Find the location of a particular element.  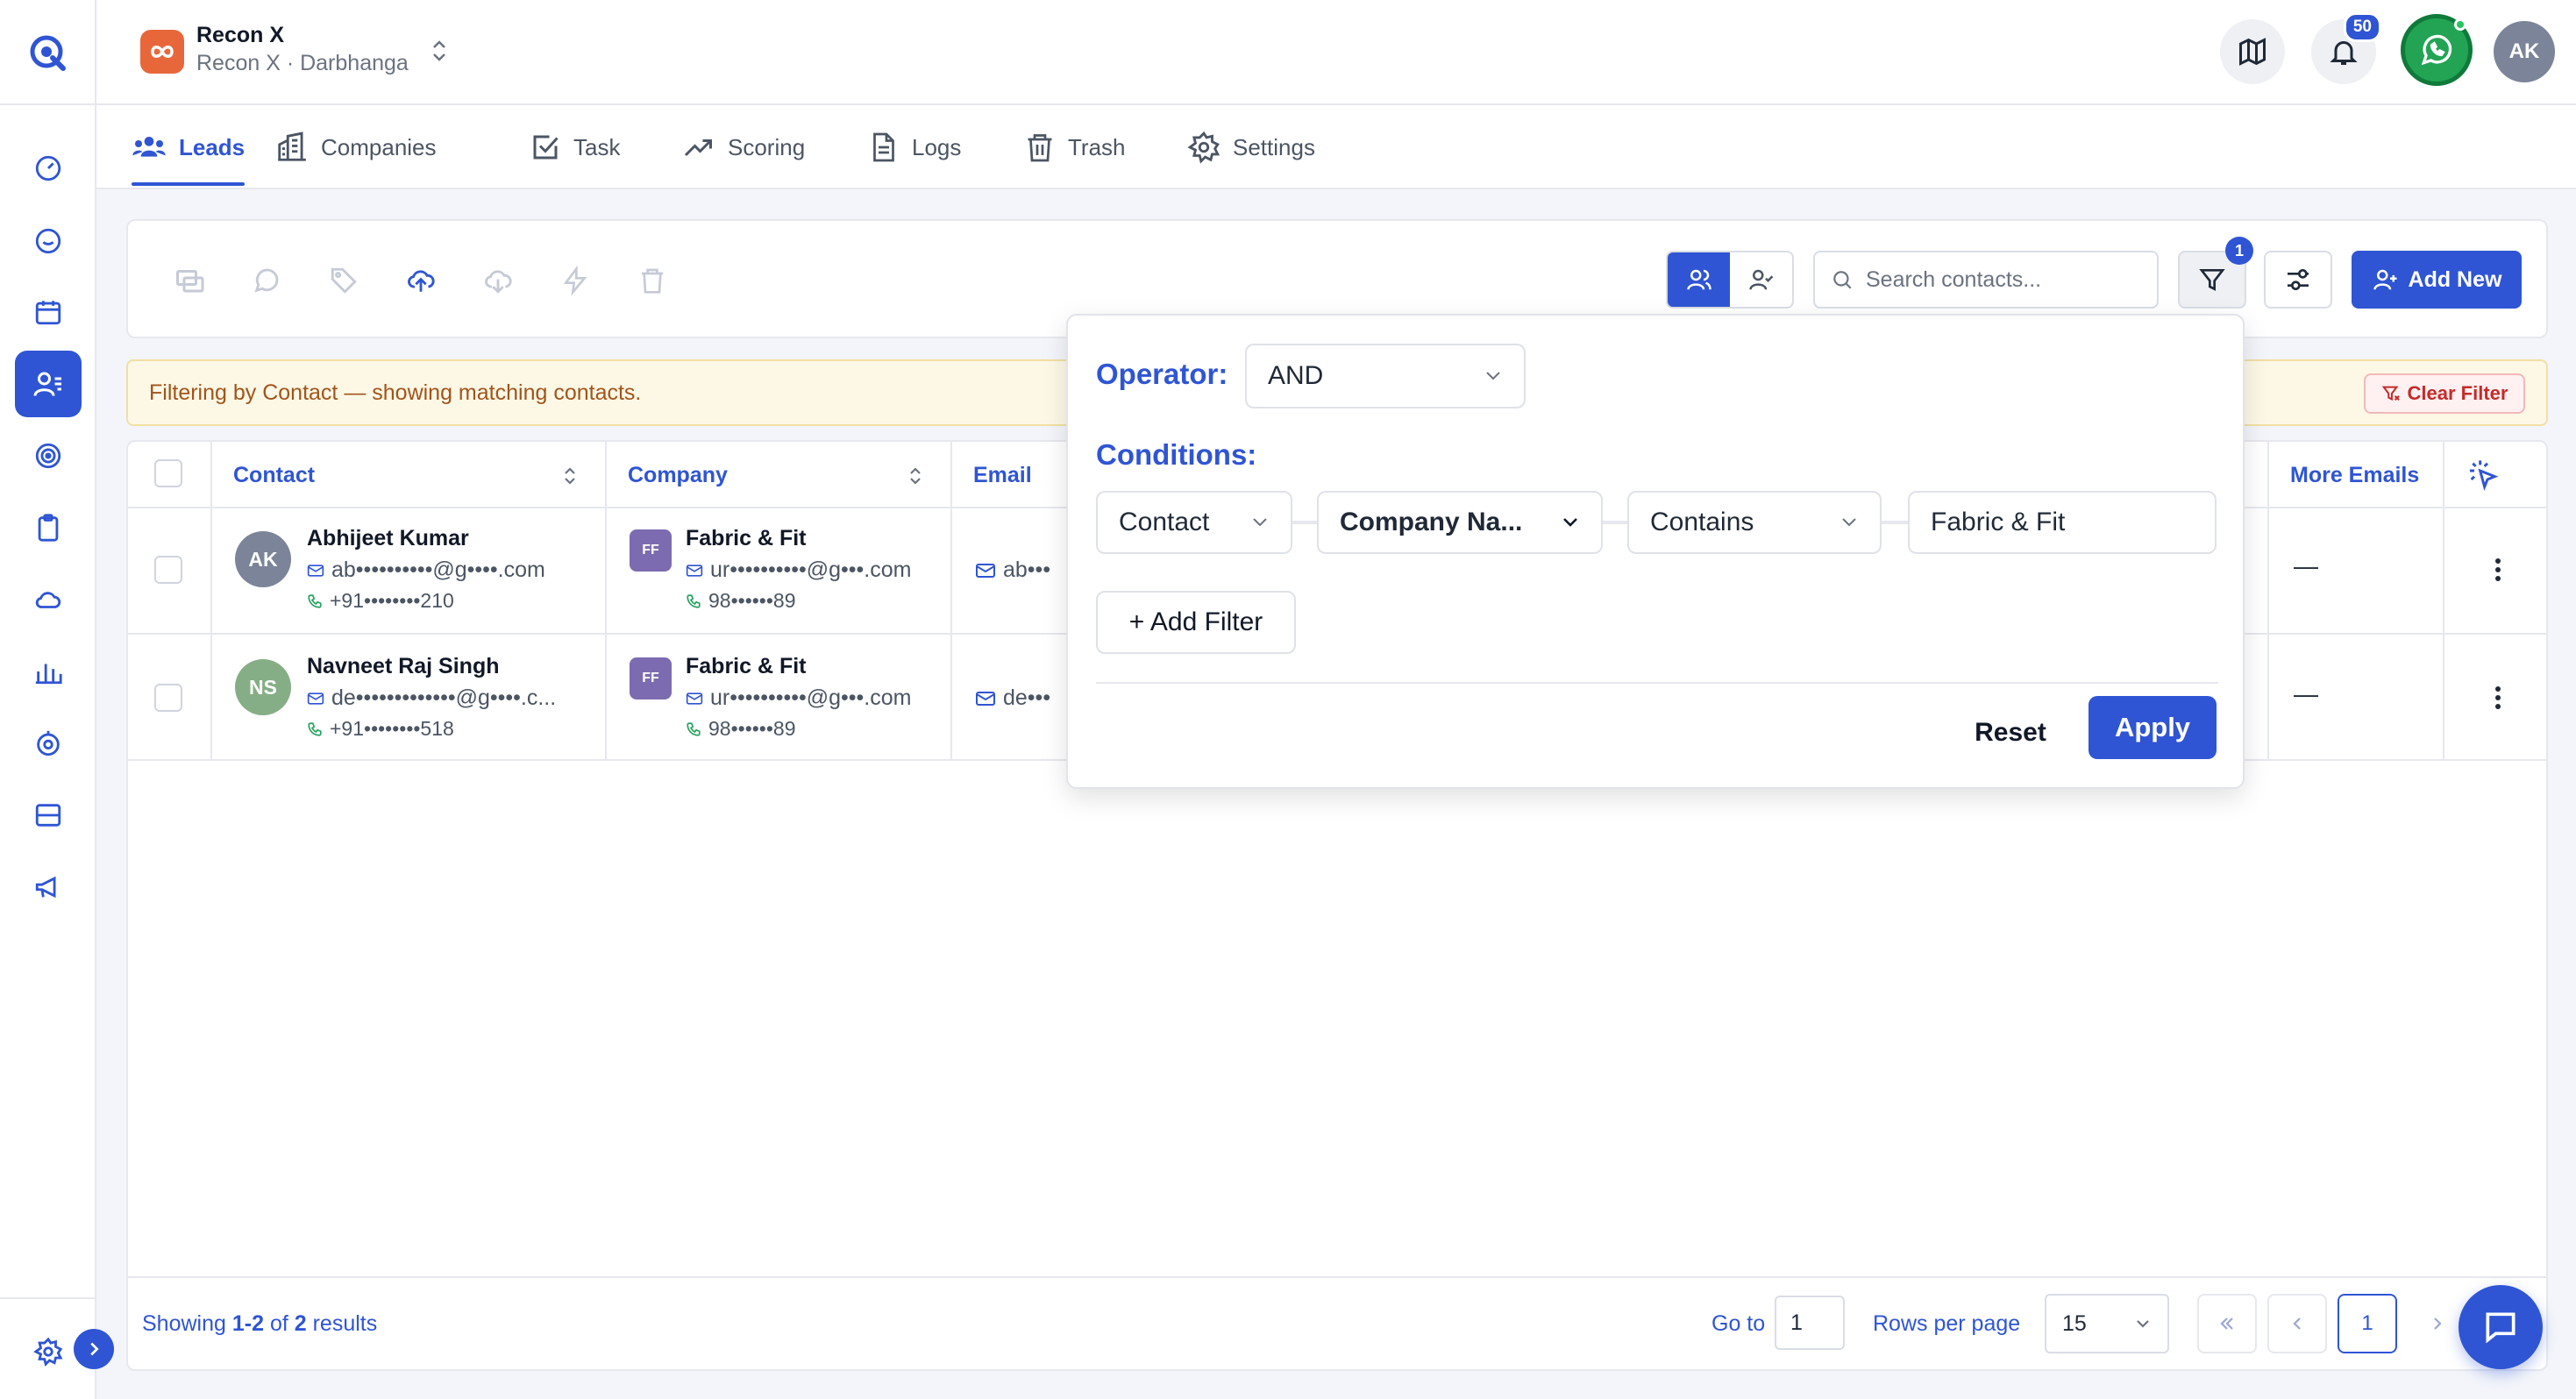

dashboard-icon is located at coordinates (48, 168).